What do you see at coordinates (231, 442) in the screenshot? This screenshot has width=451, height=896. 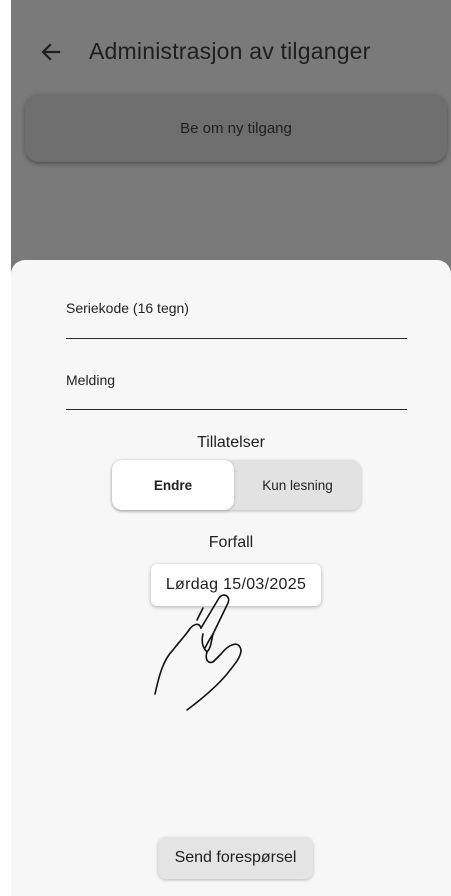 I see `permissions-heading: Tillatelser` at bounding box center [231, 442].